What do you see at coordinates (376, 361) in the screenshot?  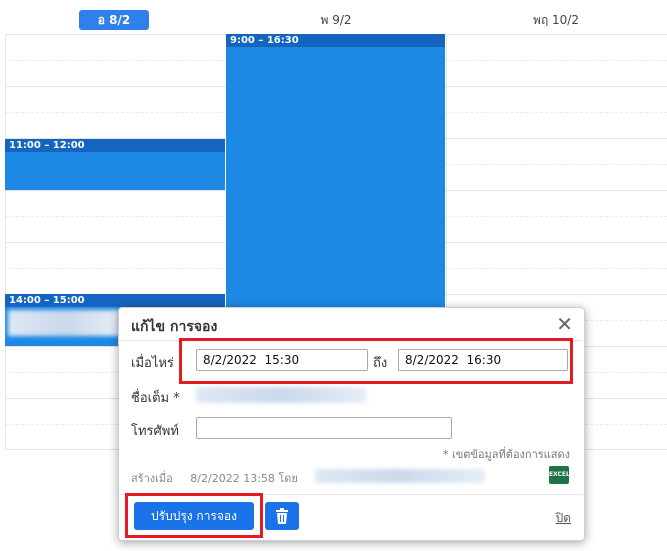 I see `datetime-highlight` at bounding box center [376, 361].